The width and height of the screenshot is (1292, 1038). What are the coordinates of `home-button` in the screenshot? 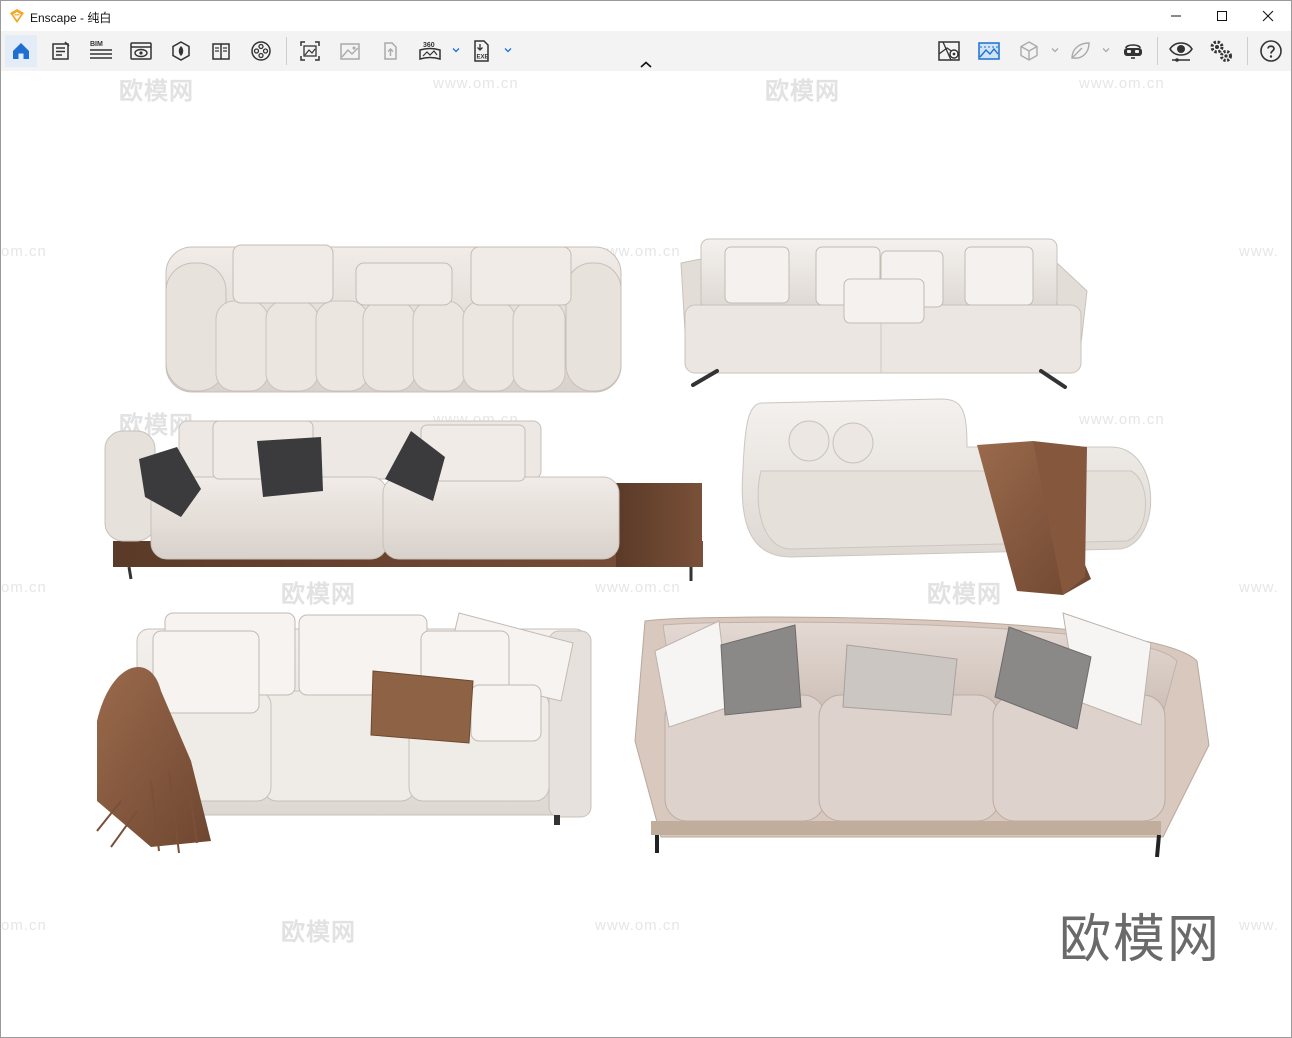 It's located at (21, 51).